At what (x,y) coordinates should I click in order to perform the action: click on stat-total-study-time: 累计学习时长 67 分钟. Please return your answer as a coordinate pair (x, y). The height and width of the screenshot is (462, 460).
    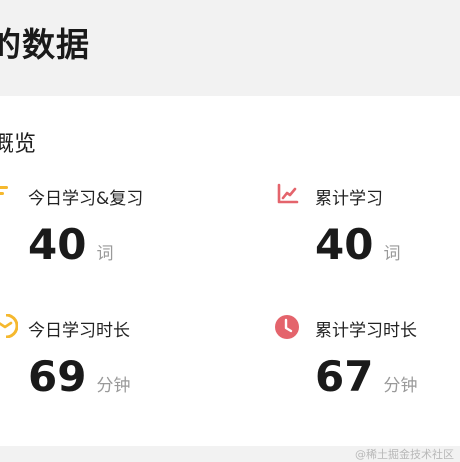
    Looking at the image, I should click on (365, 359).